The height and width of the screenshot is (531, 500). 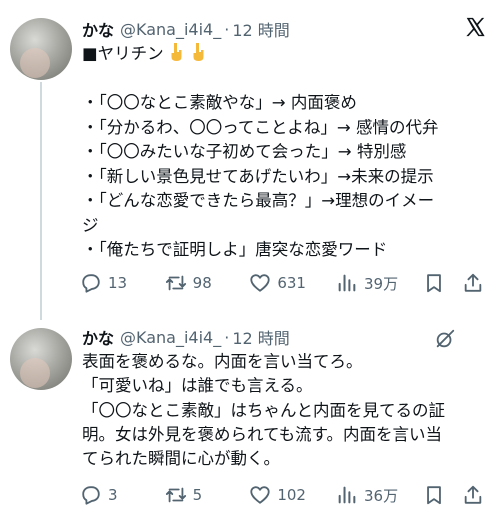 What do you see at coordinates (235, 249) in the screenshot?
I see `tweet-line: ・「俺たちで証明しよ」唐突な恋愛ワード` at bounding box center [235, 249].